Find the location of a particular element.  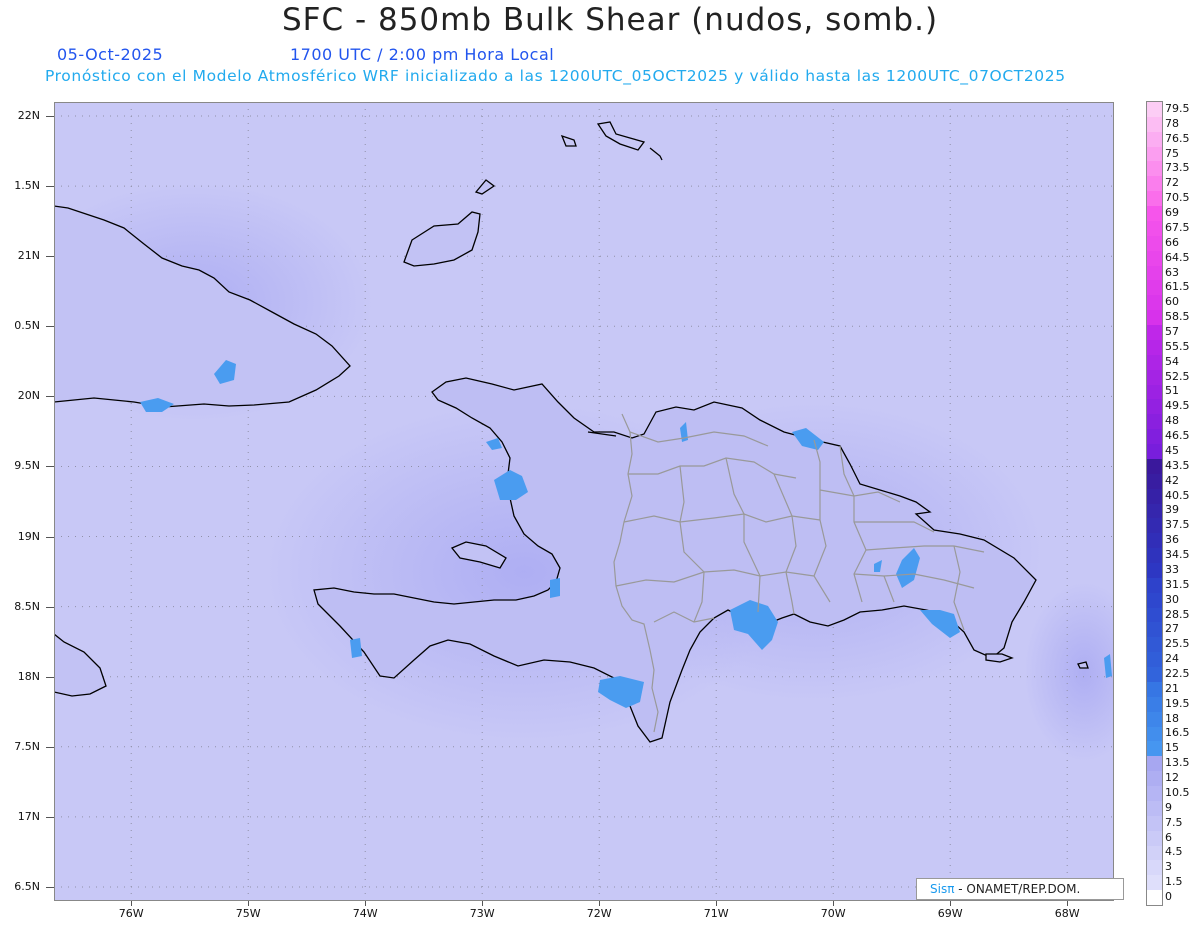

longitude-label: 76W is located at coordinates (131, 913).